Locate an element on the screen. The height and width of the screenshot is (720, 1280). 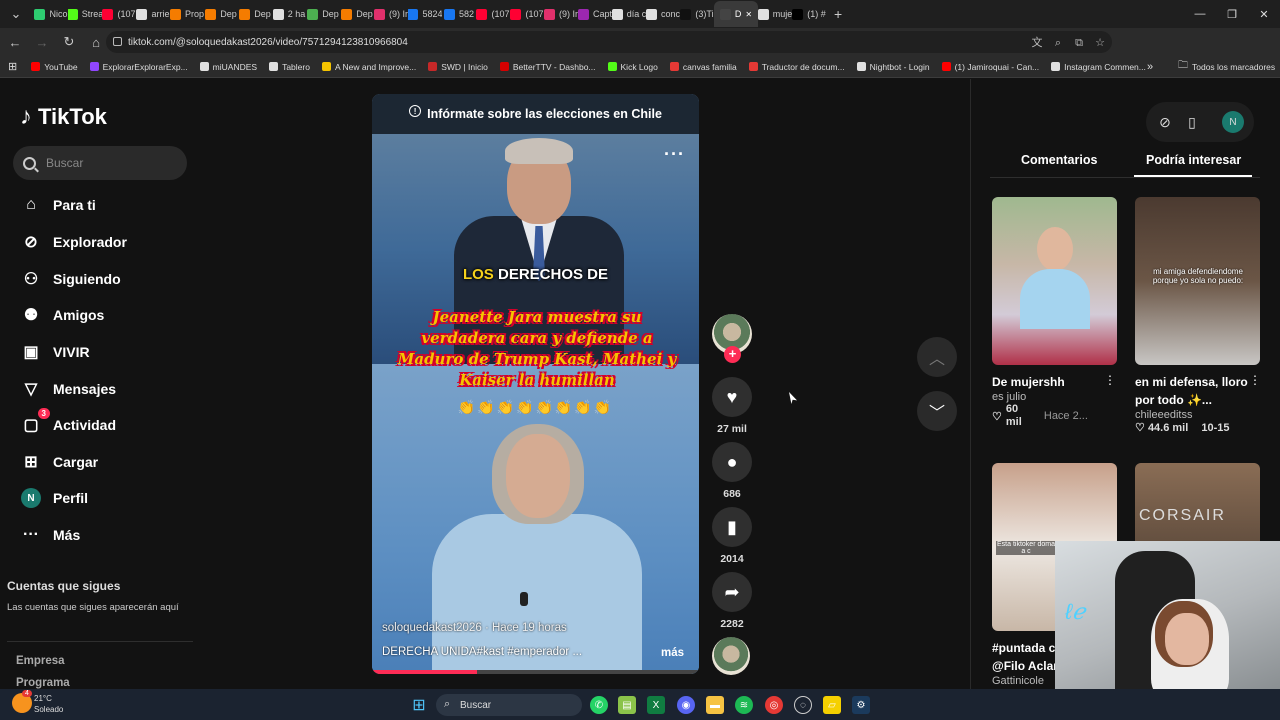
translate-icon: 文 is located at coordinates (1037, 43).